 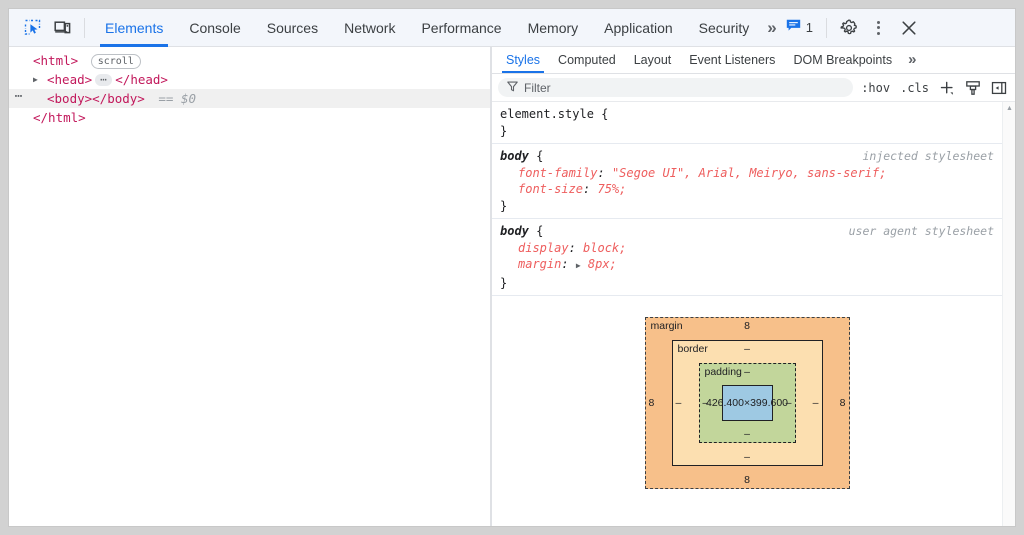 What do you see at coordinates (587, 60) in the screenshot?
I see `tab-computed: Computed` at bounding box center [587, 60].